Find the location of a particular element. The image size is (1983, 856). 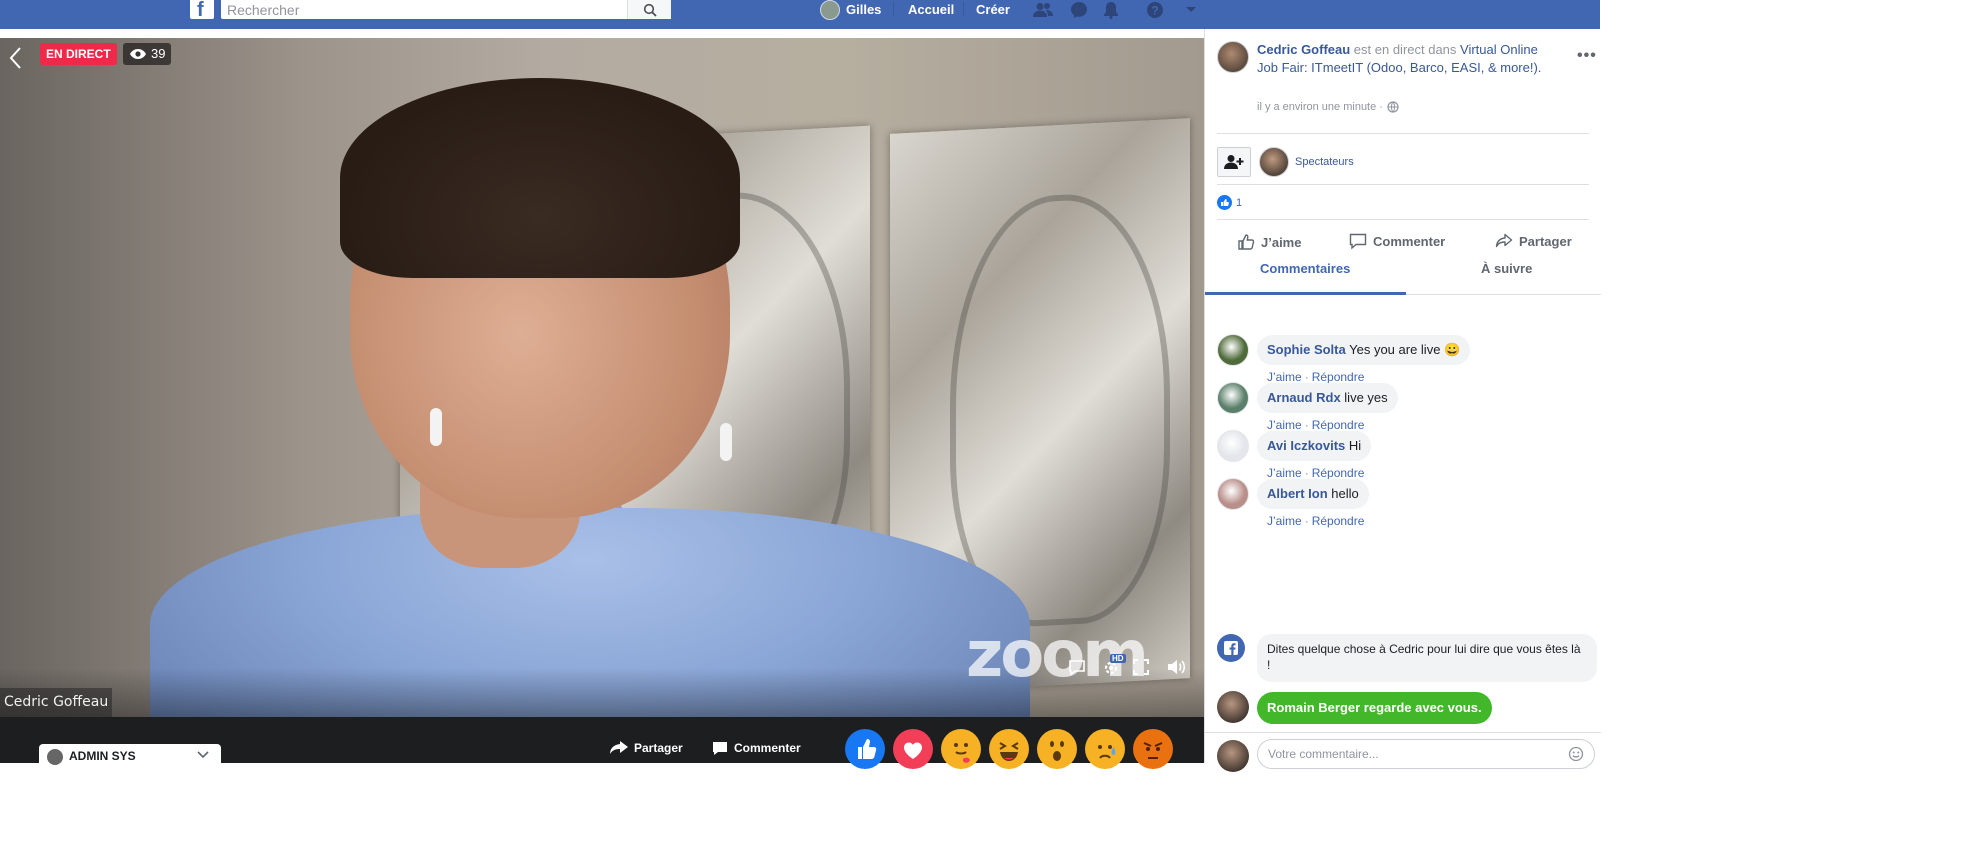

search-input is located at coordinates (425, 9).